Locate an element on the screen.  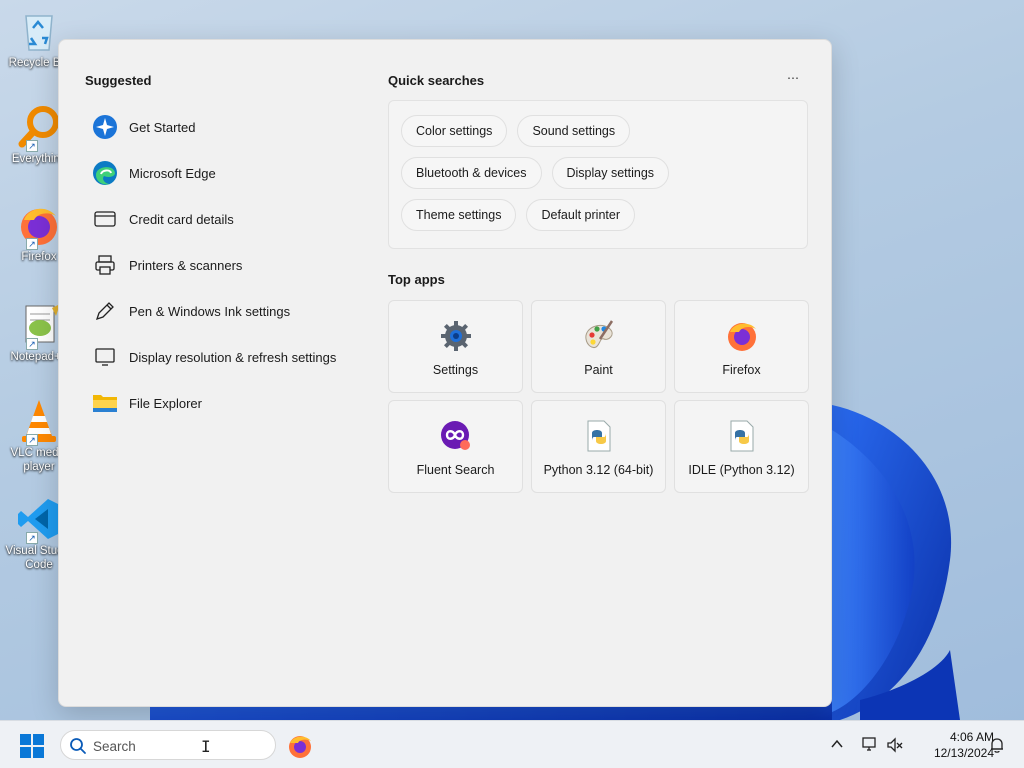
top-app-python: Python 3.12 (64-bit) is located at coordinates (598, 446).